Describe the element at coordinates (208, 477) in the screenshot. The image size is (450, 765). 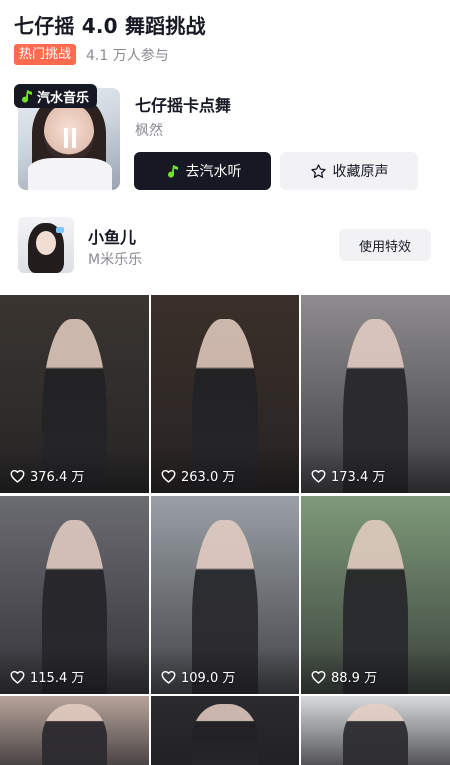
I see `like-count-value: 263.0 万` at that location.